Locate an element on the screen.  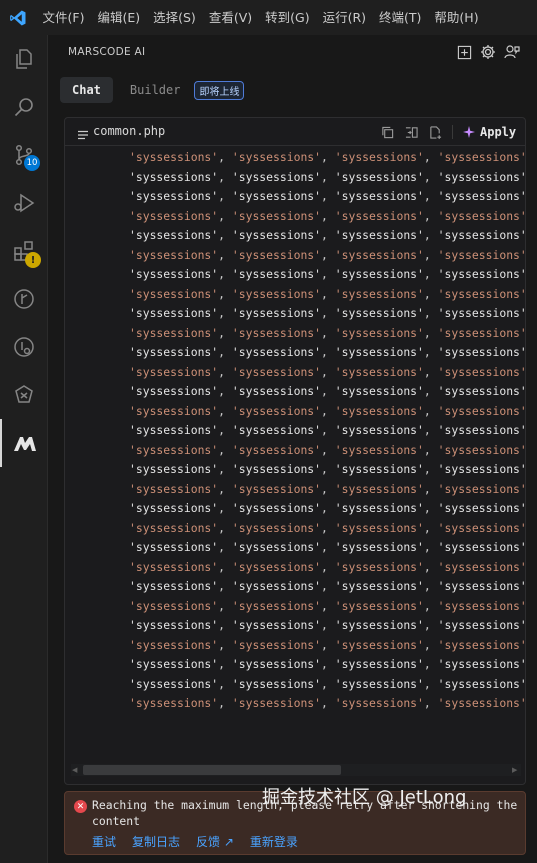
insert-at-cursor-icon is located at coordinates (411, 132).